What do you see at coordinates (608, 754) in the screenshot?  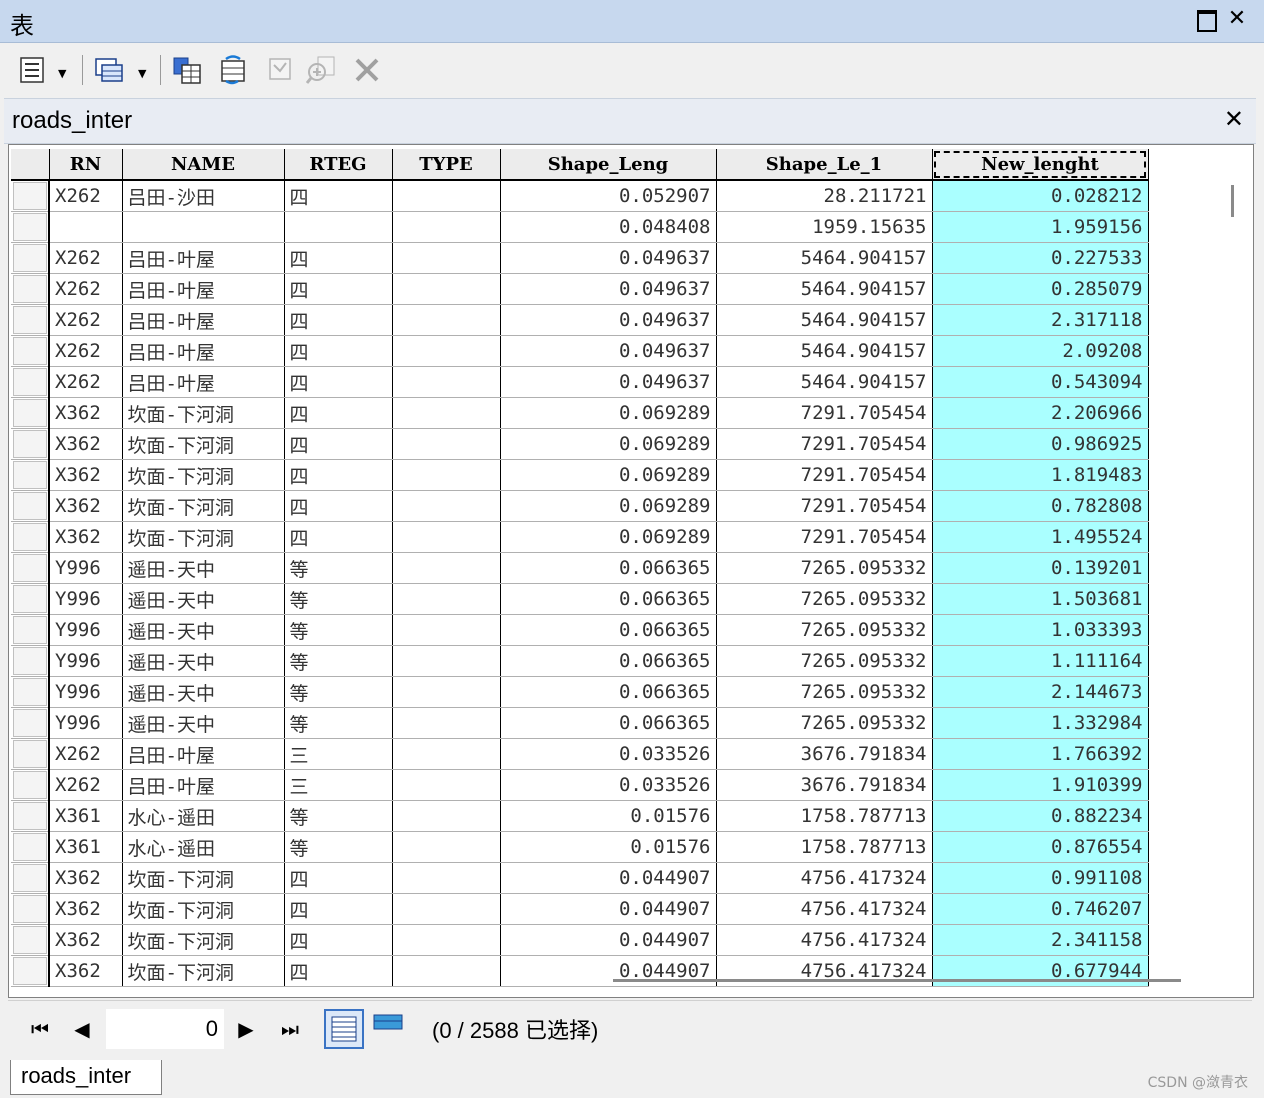 I see `cell-shape-leng: 0.033526` at bounding box center [608, 754].